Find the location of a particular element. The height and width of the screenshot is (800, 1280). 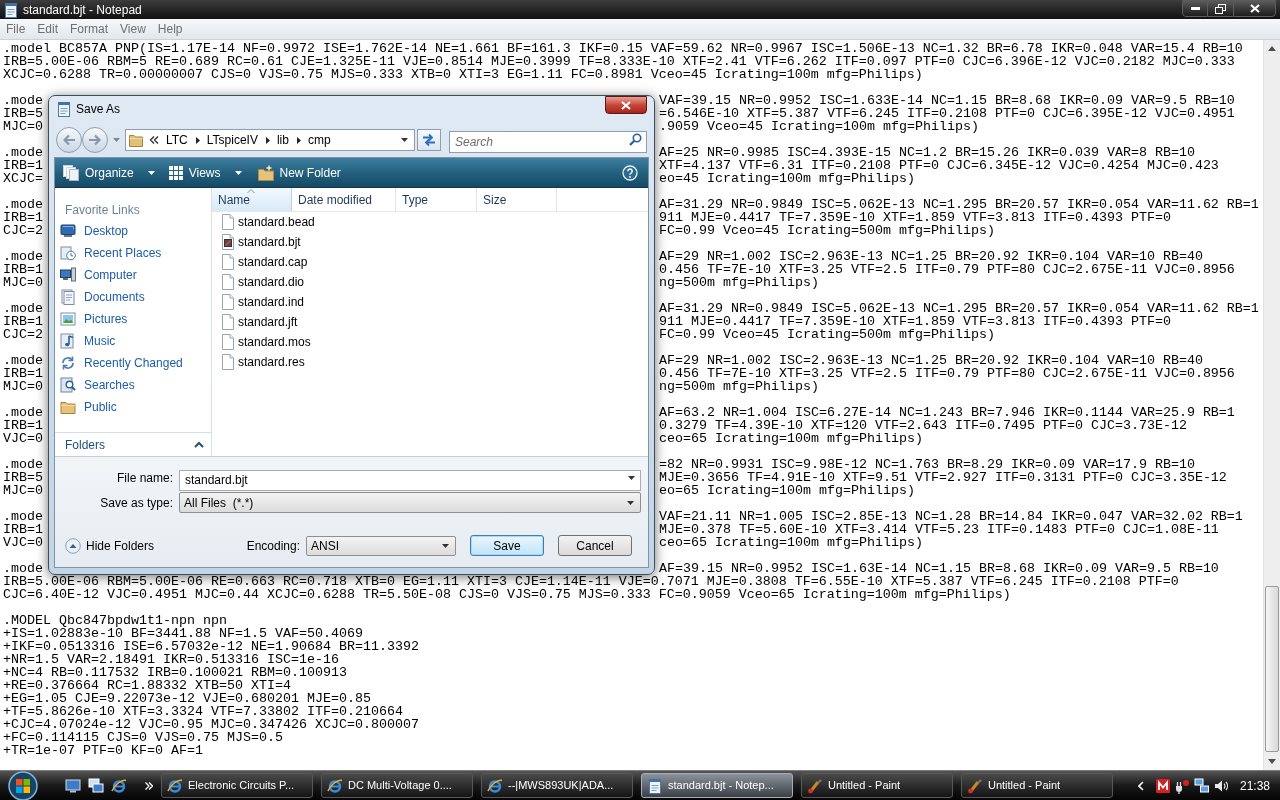

address-bar: LTC LTspiceIV lib cmp is located at coordinates (270, 140).